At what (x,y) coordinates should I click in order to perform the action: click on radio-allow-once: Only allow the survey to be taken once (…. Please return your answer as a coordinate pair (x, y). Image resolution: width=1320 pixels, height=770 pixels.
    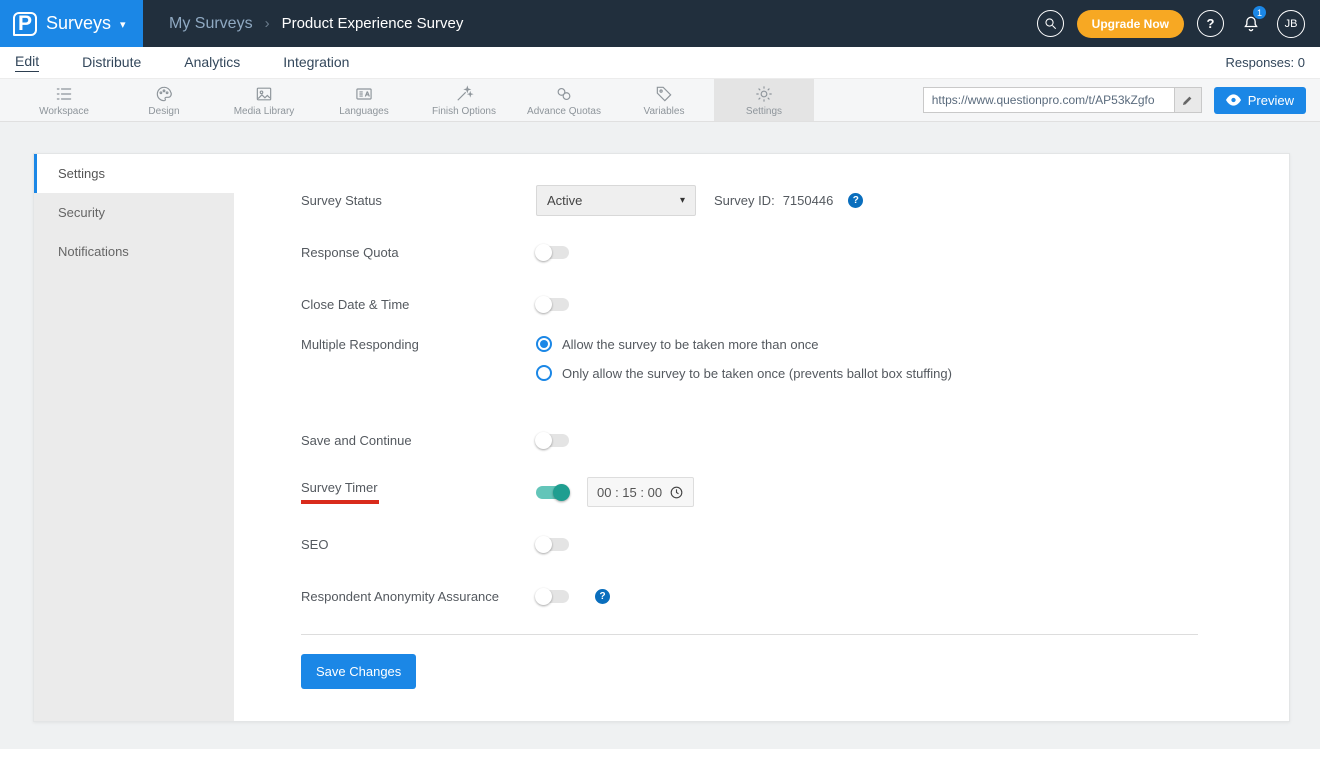
    Looking at the image, I should click on (744, 373).